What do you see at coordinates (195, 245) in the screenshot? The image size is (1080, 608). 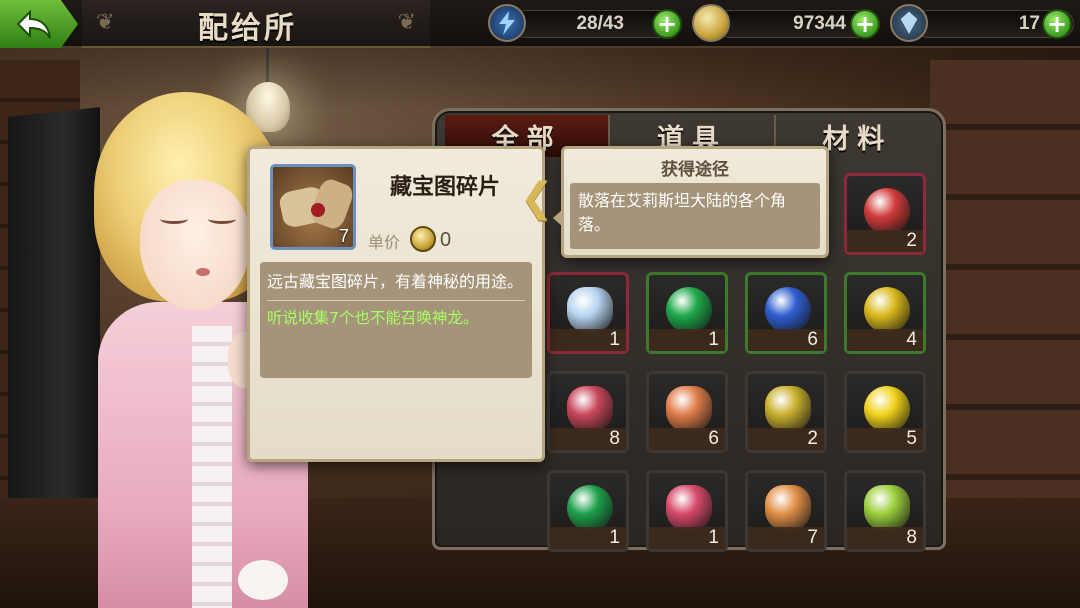 I see `character-face` at bounding box center [195, 245].